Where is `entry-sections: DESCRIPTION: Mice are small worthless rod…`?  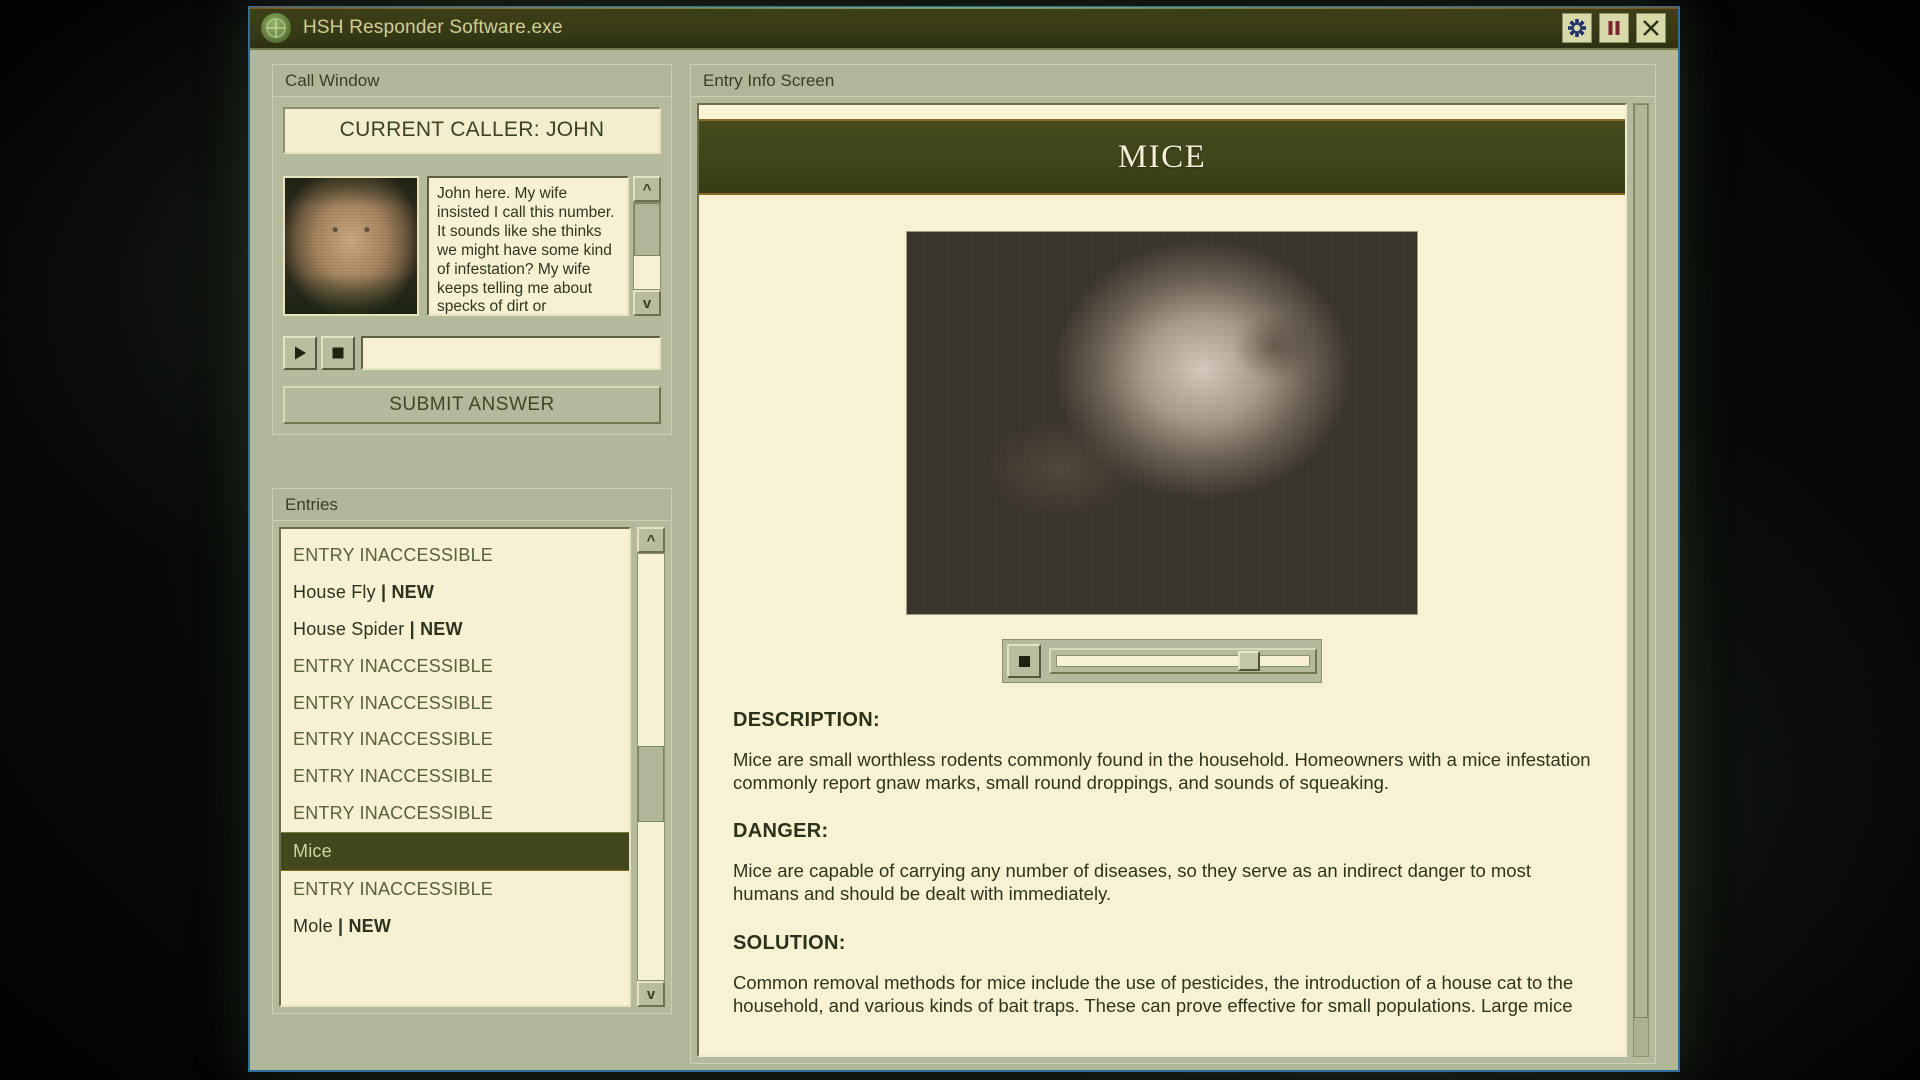
entry-sections: DESCRIPTION: Mice are small worthless rod… is located at coordinates (1162, 863).